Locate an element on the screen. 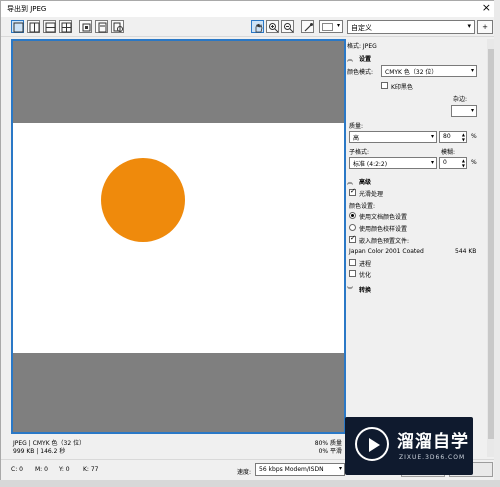  window-title: 导出到 JPEG is located at coordinates (27, 9).